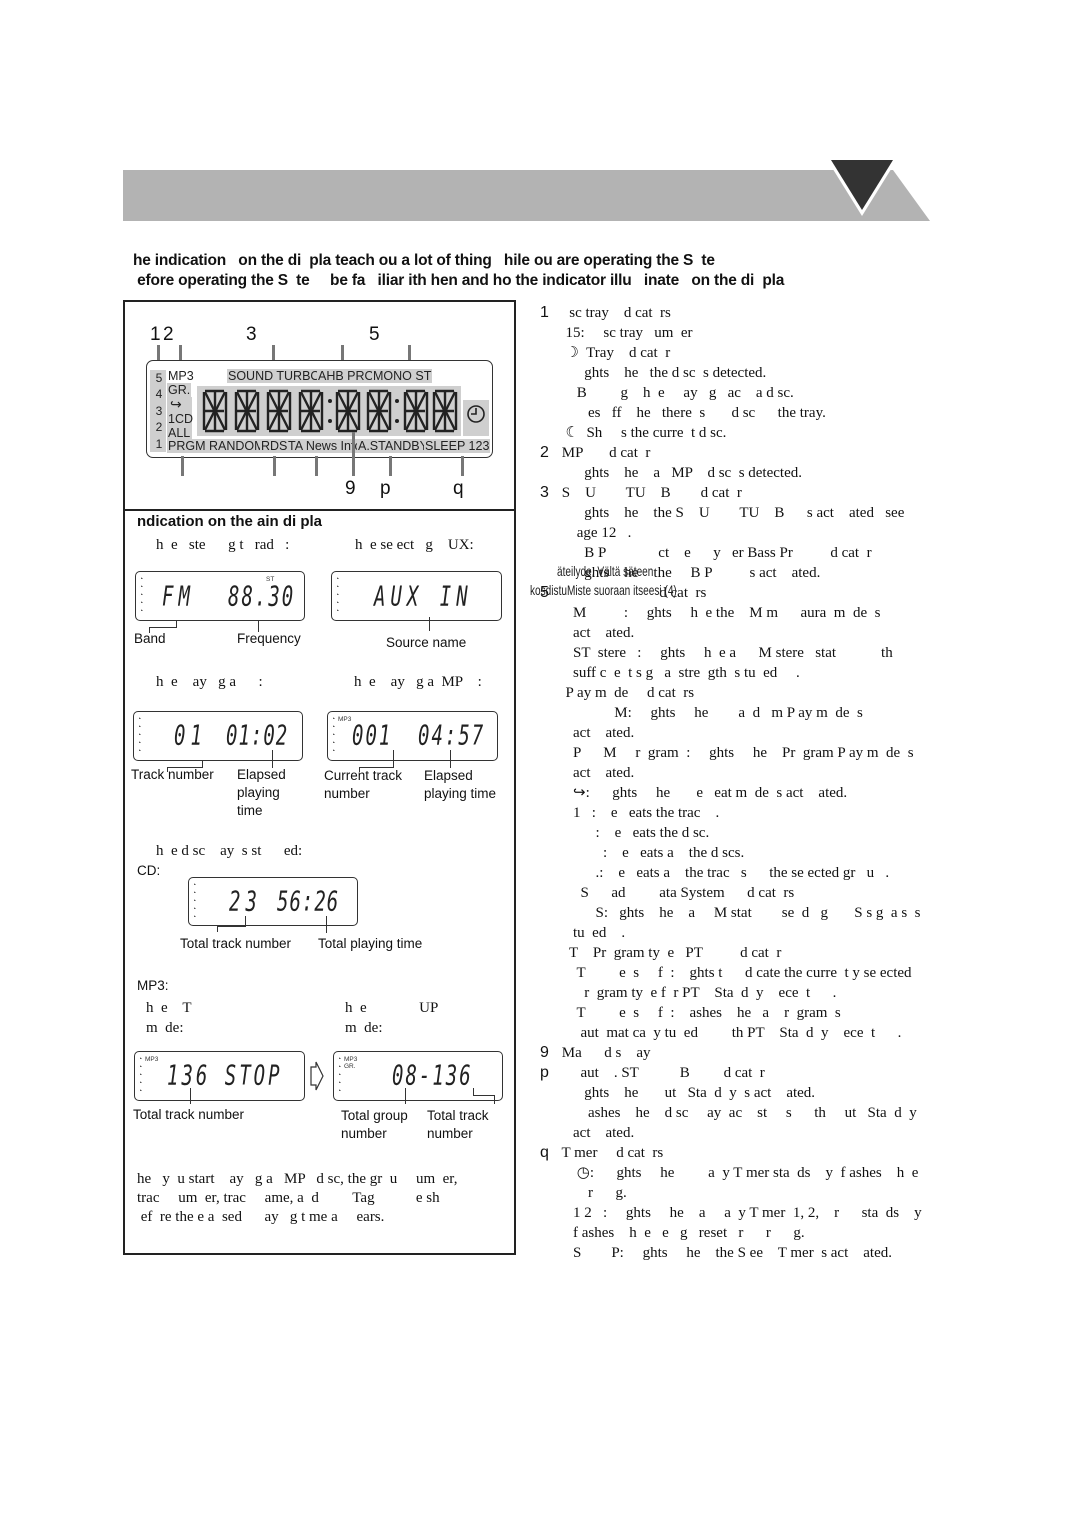 The width and height of the screenshot is (1080, 1528). What do you see at coordinates (740, 813) in the screenshot?
I see `description-line: 1 : e eats the trac .` at bounding box center [740, 813].